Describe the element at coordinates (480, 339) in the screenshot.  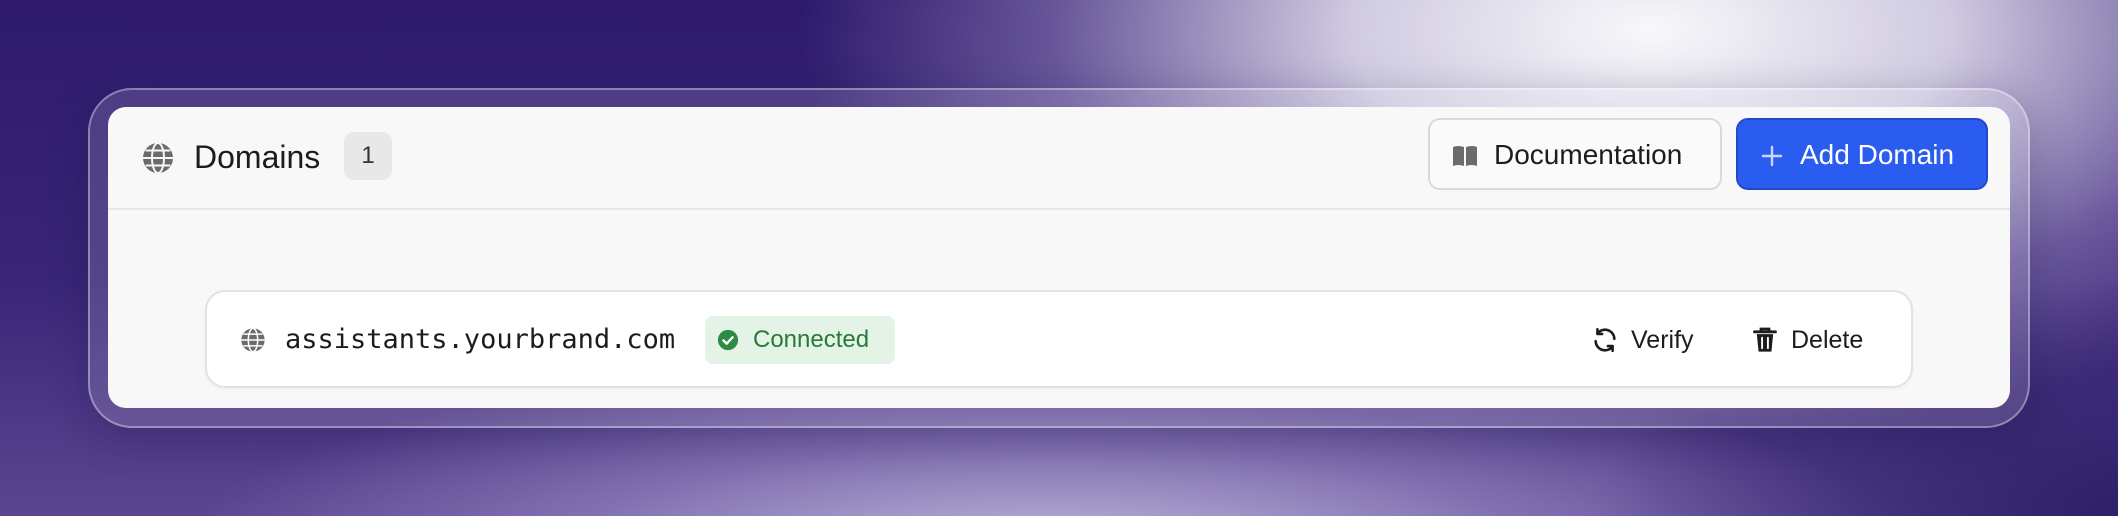
I see `domain-name: assistants.yourbrand.com` at that location.